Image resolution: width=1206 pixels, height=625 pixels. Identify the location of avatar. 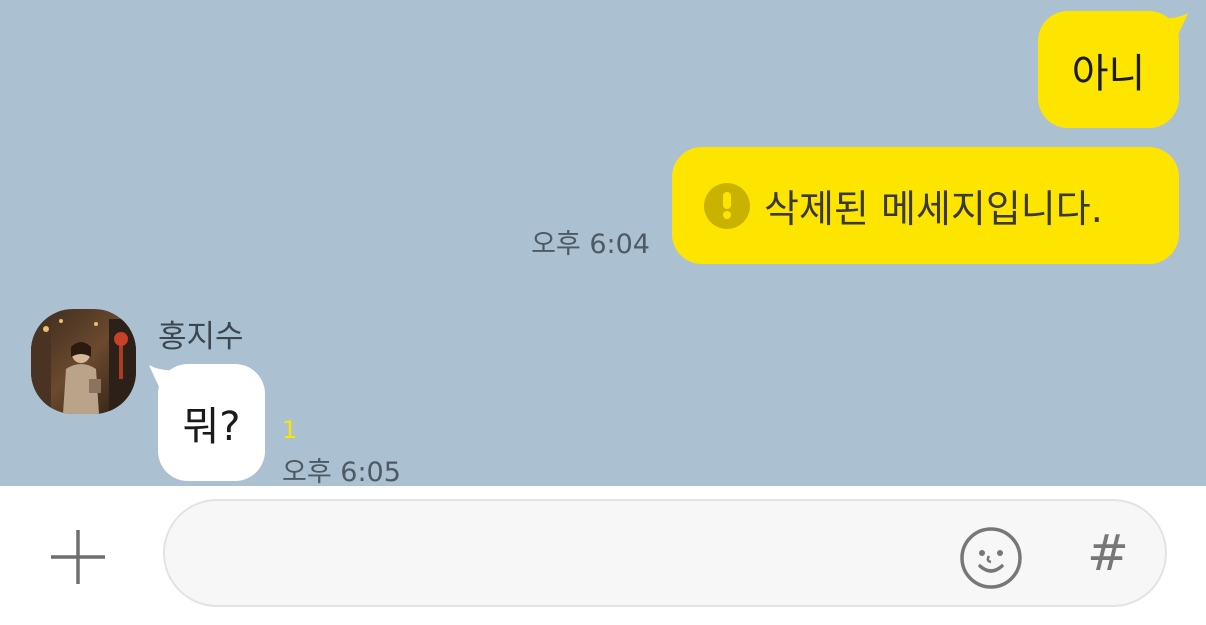
(83, 361).